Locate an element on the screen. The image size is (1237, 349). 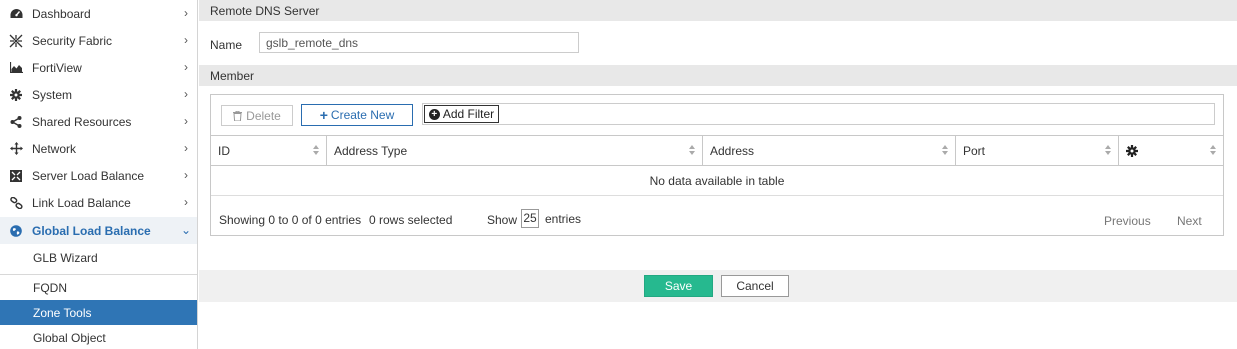
add-filter-button: + Add Filter is located at coordinates (461, 114).